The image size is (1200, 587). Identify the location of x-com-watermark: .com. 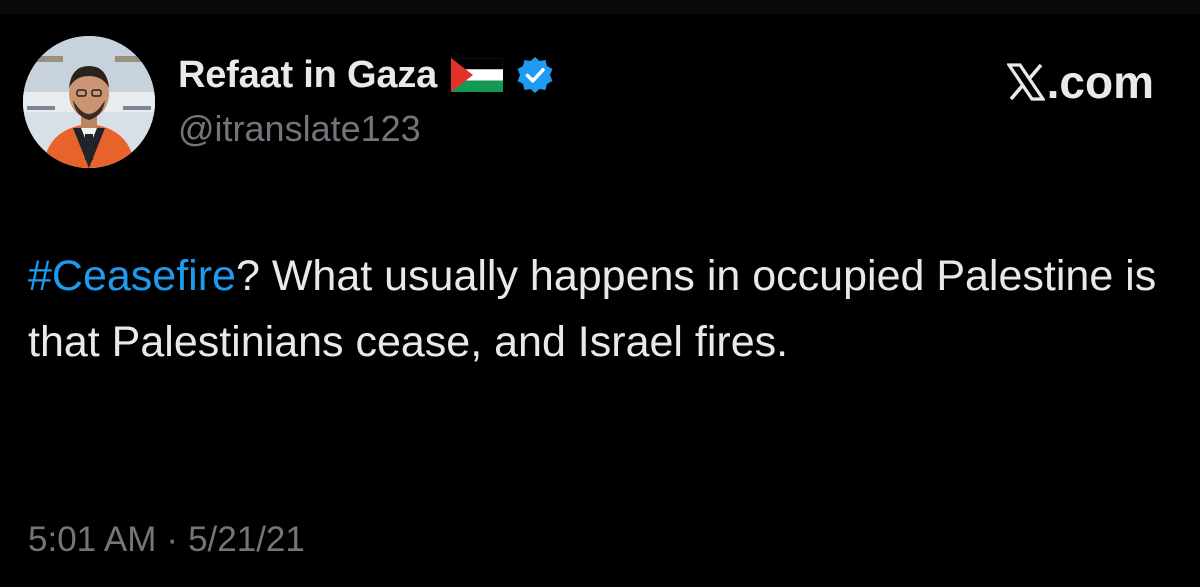
(1079, 82).